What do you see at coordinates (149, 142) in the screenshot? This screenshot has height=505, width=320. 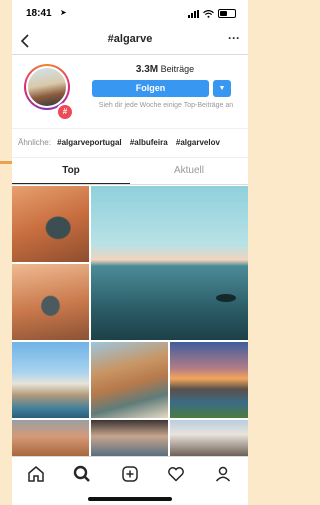 I see `related-tag: #albufeira` at bounding box center [149, 142].